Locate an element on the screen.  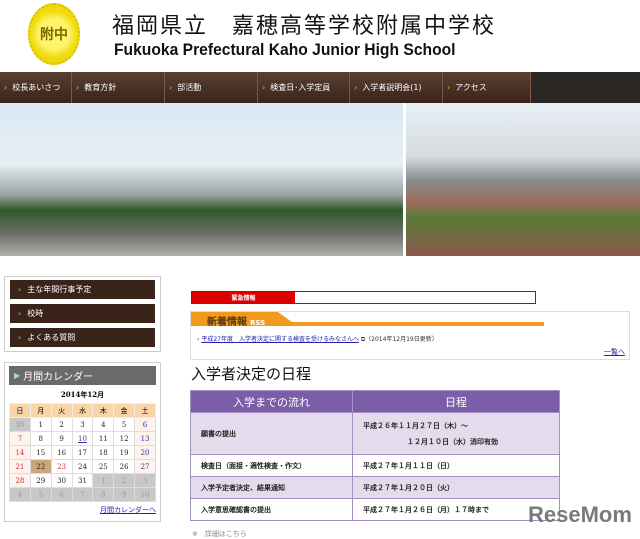
table-row: 検査日（面接・適性検査・作文） 平成２７年１月１１日（日） is located at coordinates (375, 465).